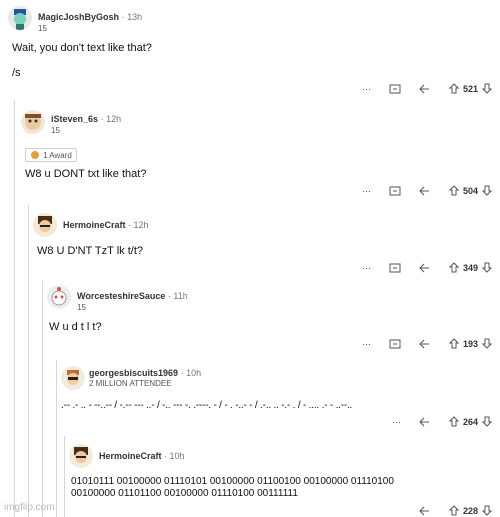 The image size is (500, 517). What do you see at coordinates (86, 174) in the screenshot?
I see `comment-text: W8 u DONT txt like that?` at bounding box center [86, 174].